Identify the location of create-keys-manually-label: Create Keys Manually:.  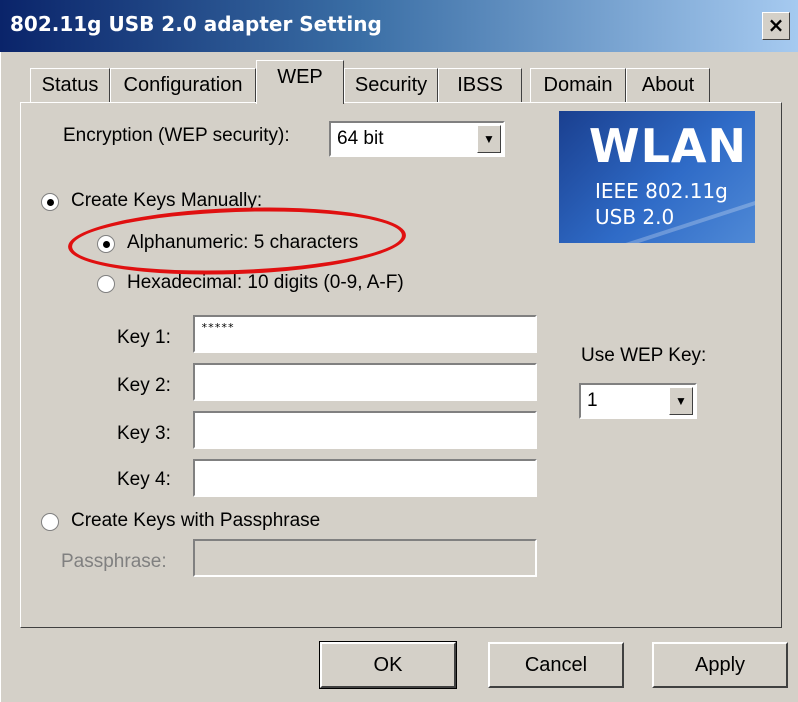
(167, 200).